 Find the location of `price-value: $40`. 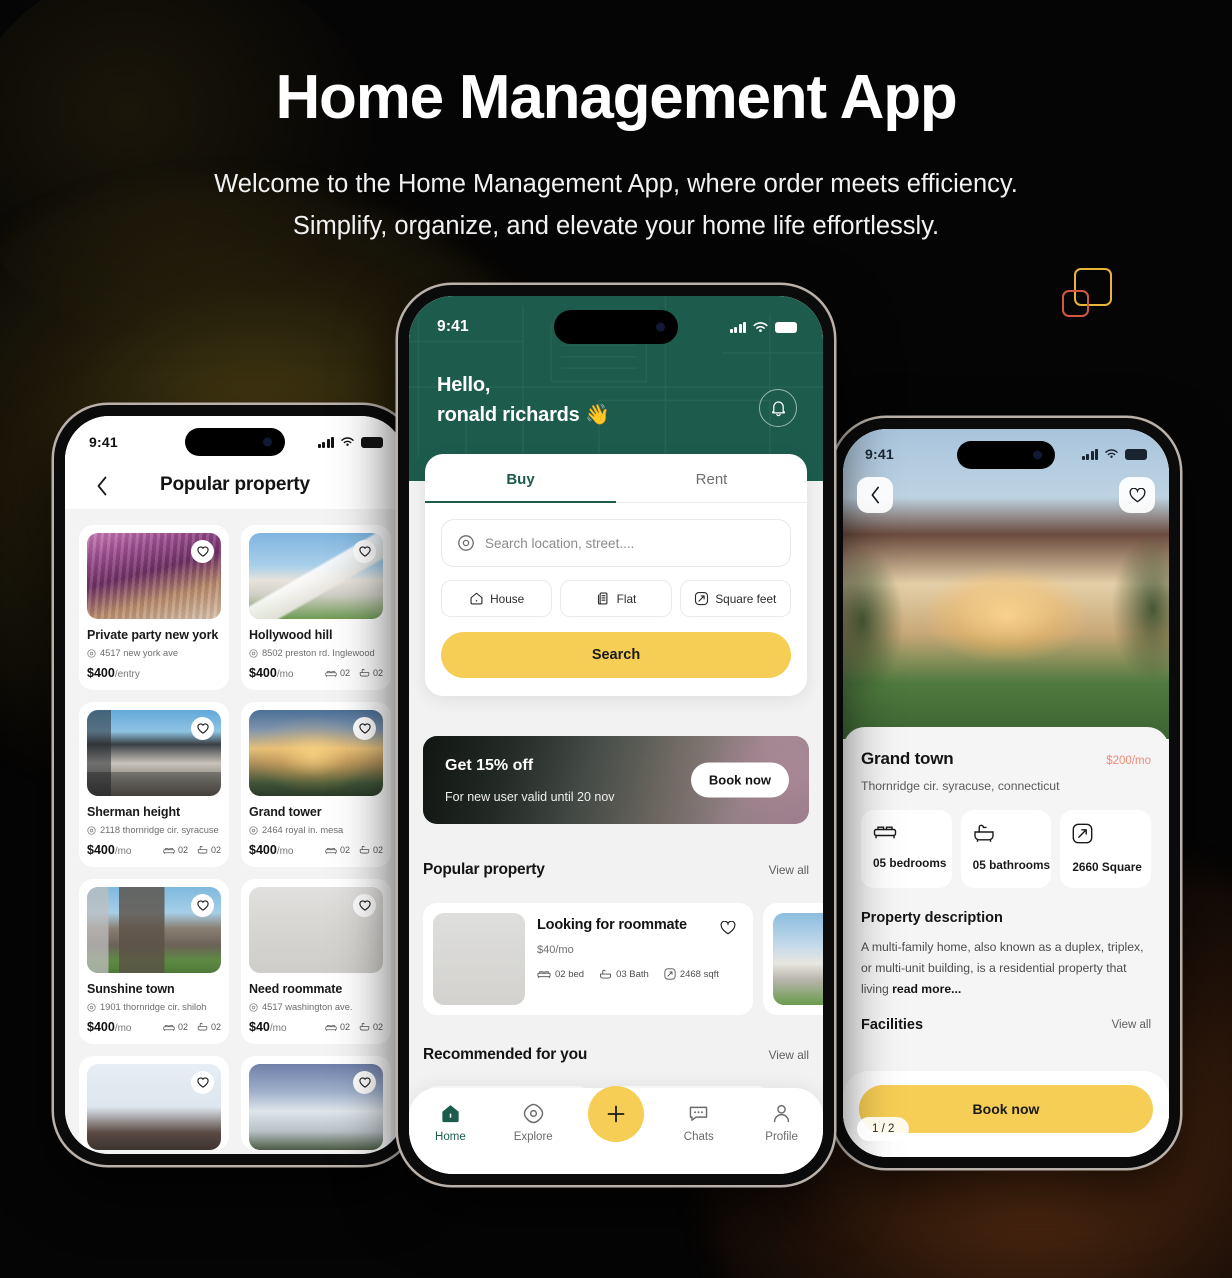

price-value: $40 is located at coordinates (546, 950).